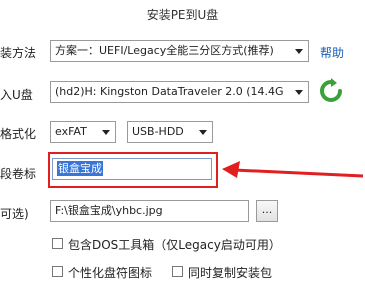 This screenshot has width=365, height=281. Describe the element at coordinates (293, 169) in the screenshot. I see `red-arrow-icon` at that location.